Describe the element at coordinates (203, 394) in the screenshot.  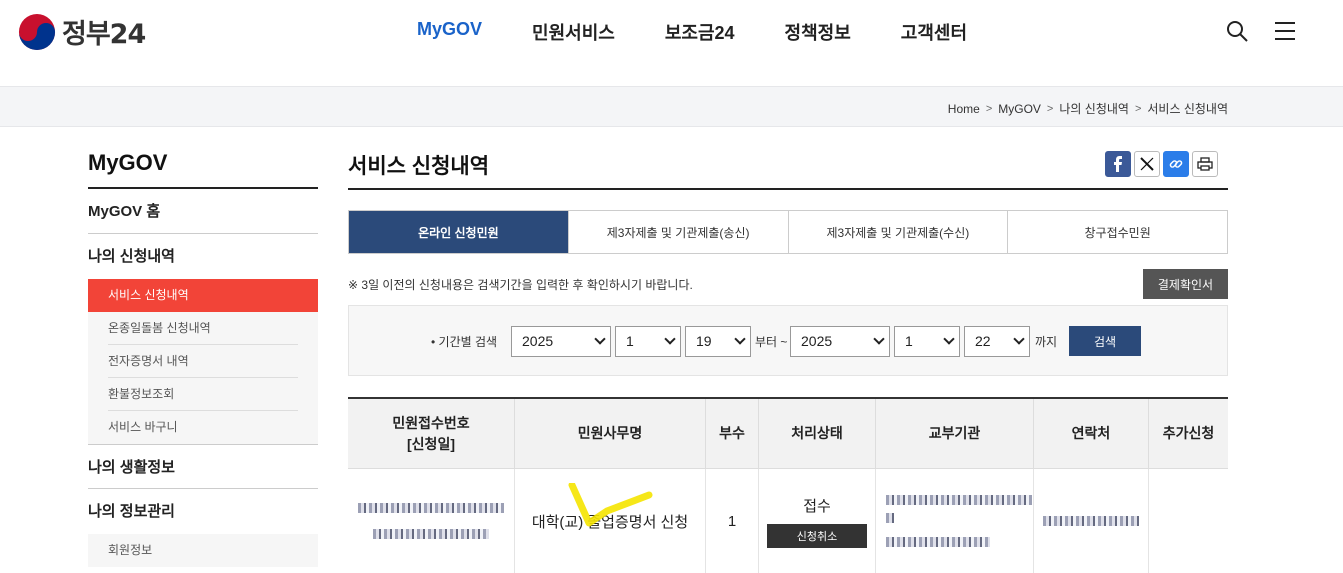
I see `side-nav-refund-info: 환불정보조회` at that location.